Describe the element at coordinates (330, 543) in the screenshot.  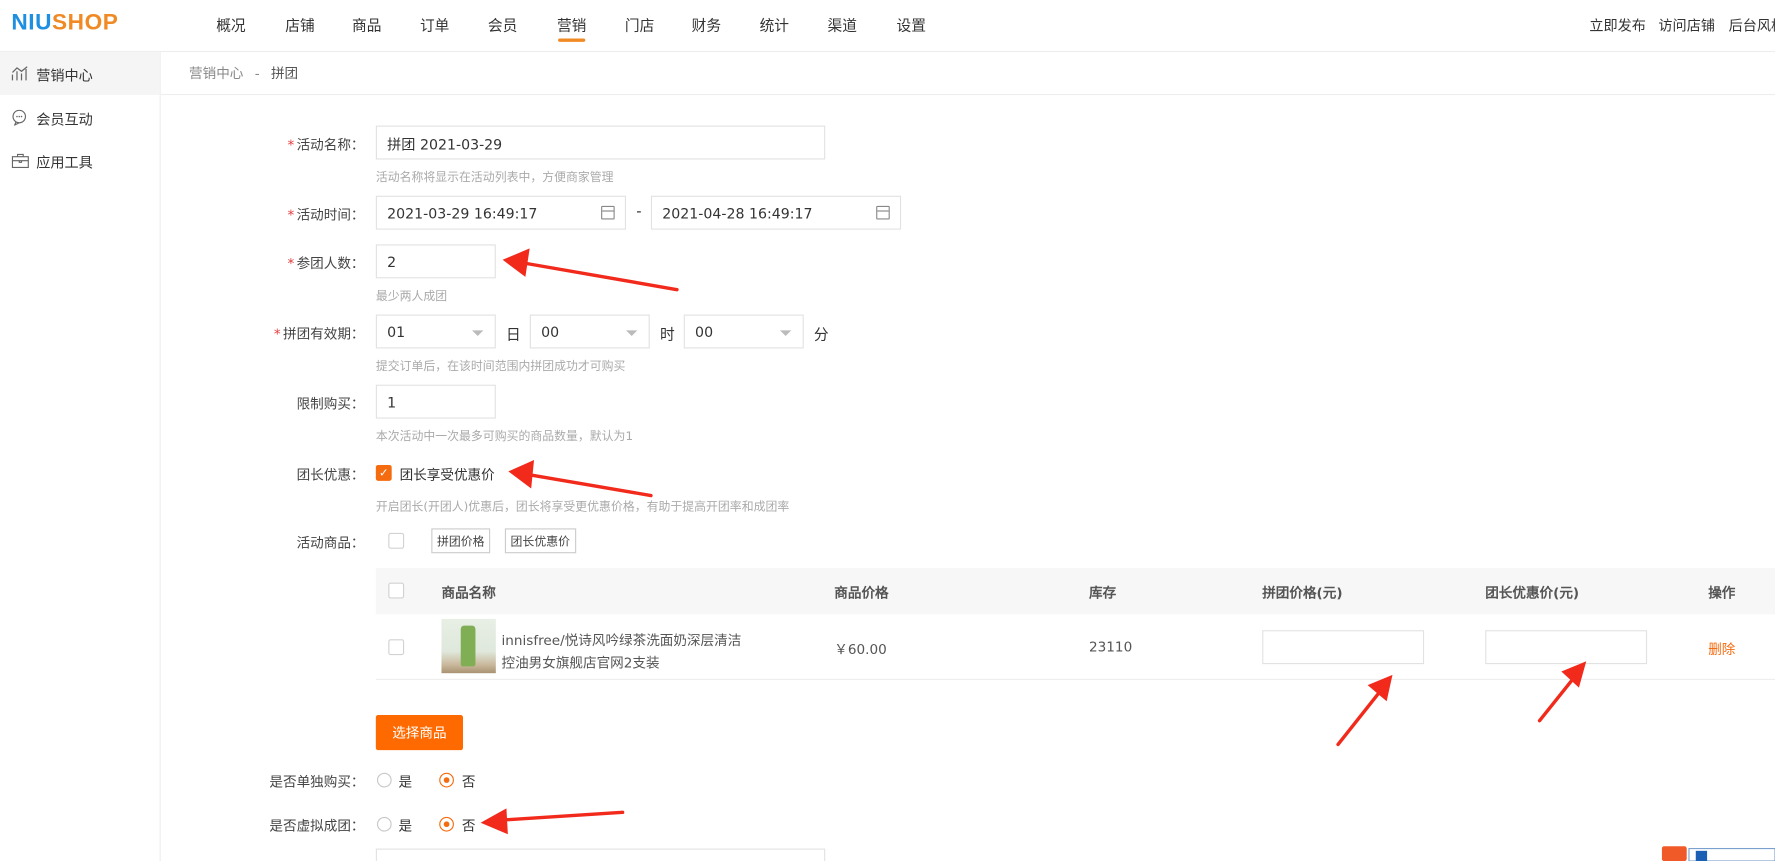
I see `activity-goods-label: 活动商品：` at that location.